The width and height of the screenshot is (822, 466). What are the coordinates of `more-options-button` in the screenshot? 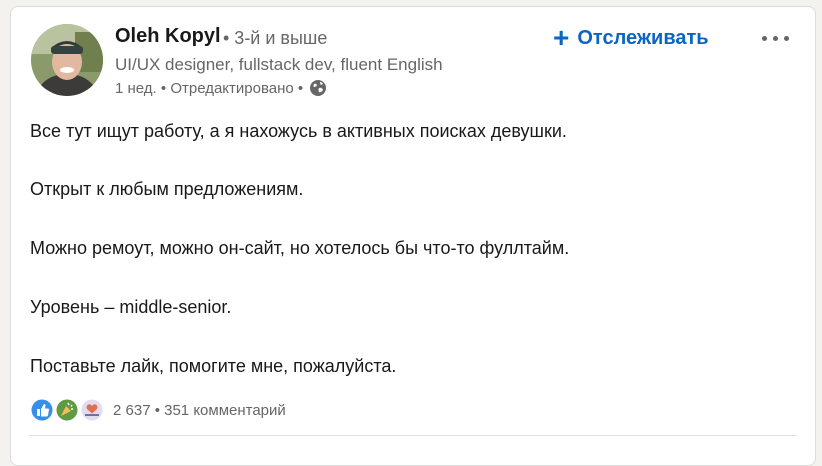 It's located at (775, 38).